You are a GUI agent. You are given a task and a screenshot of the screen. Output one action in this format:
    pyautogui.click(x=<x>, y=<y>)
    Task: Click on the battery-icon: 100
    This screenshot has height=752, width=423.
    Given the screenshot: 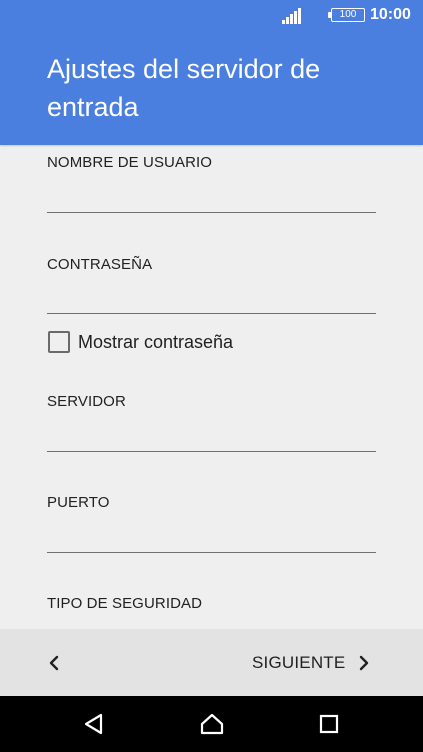 What is the action you would take?
    pyautogui.click(x=346, y=15)
    